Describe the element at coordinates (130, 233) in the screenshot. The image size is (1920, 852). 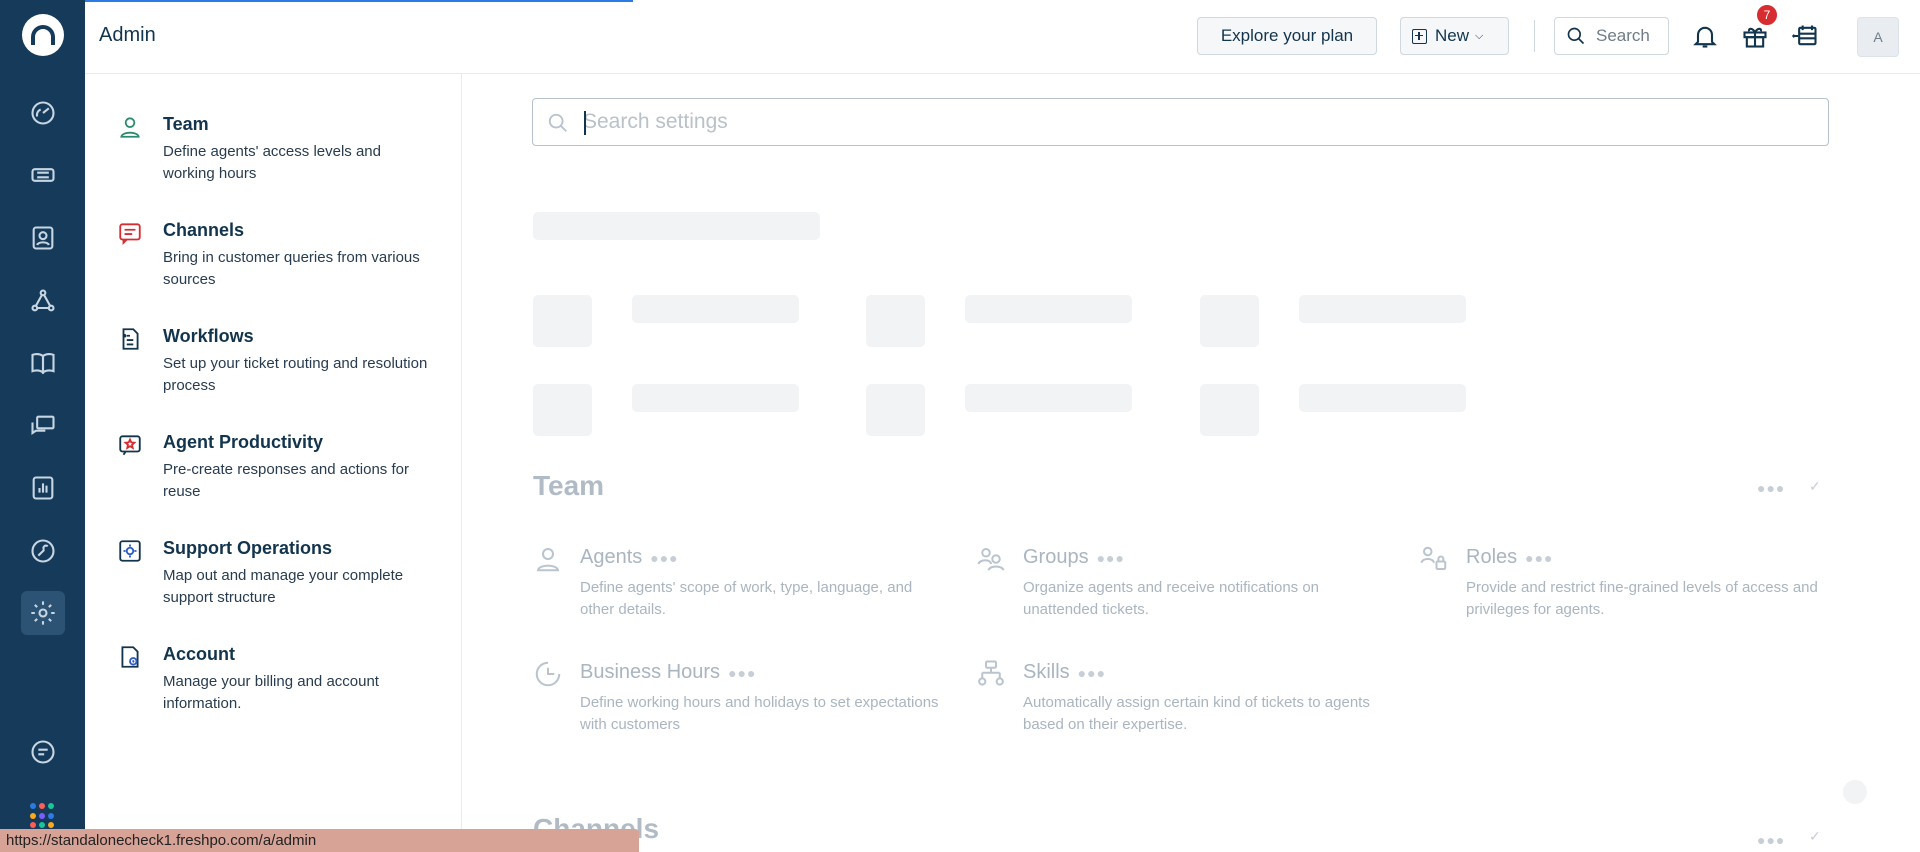
I see `channels-icon` at that location.